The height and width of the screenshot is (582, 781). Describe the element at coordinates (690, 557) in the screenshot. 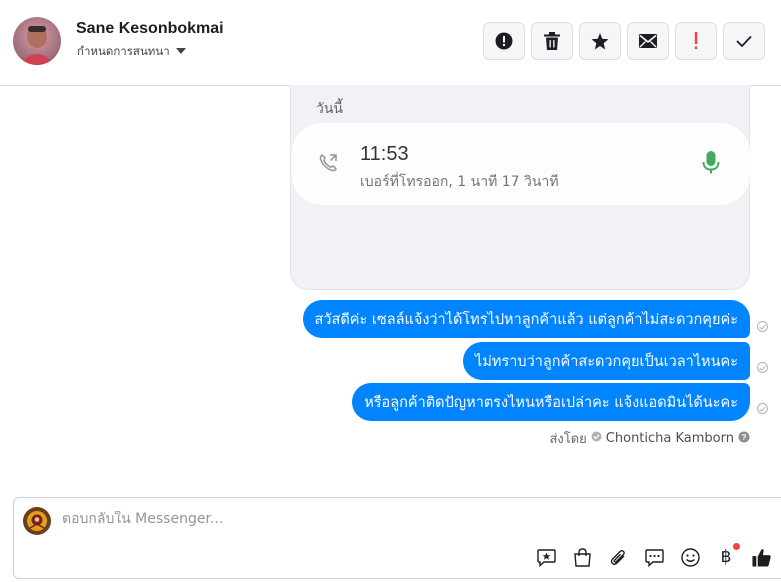

I see `emoji-icon` at that location.